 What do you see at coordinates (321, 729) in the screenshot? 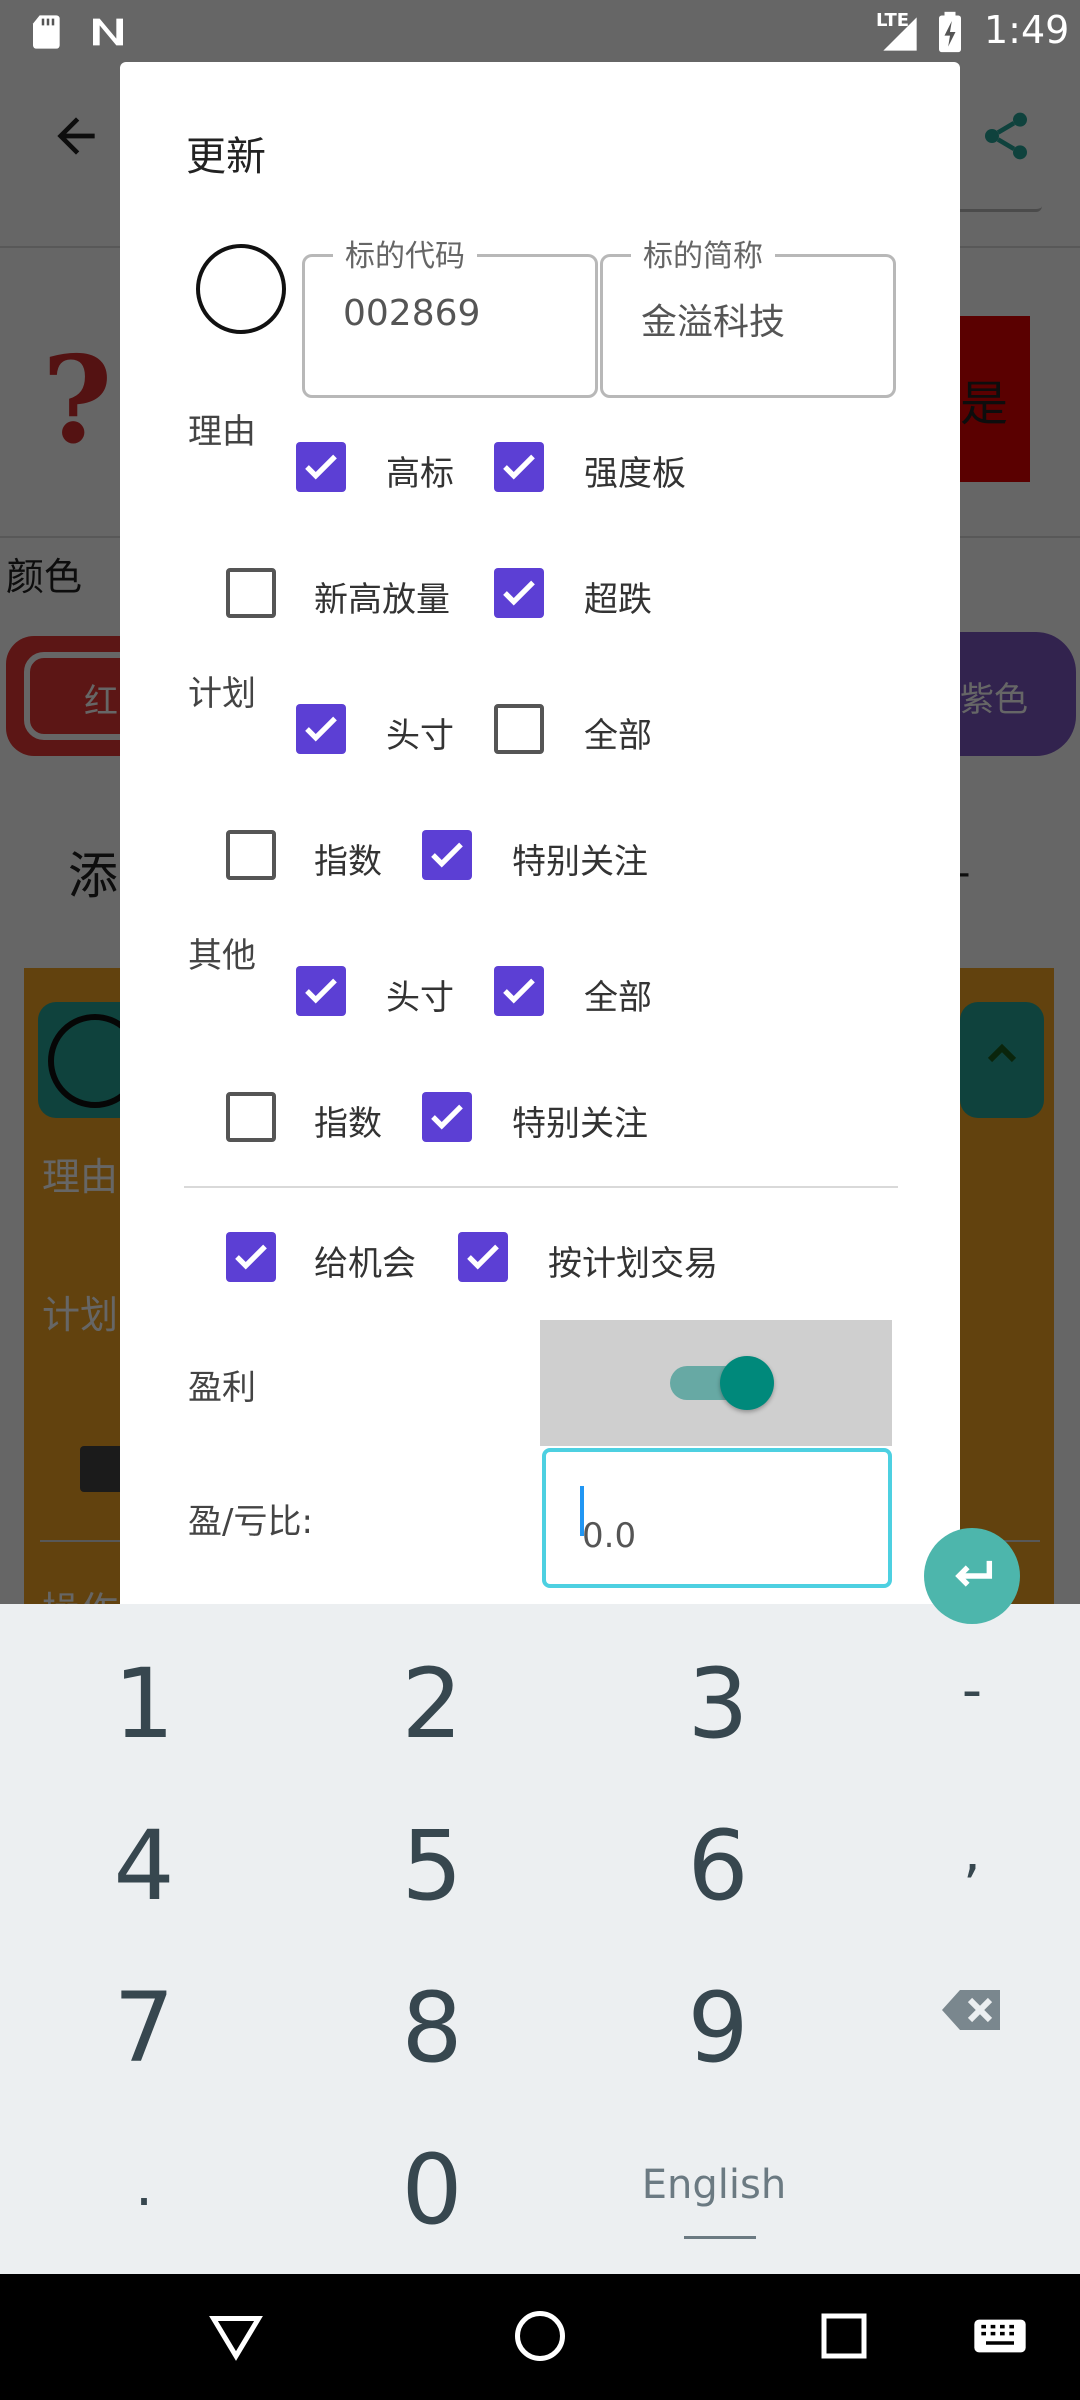
I see `checkbox-plan-position` at bounding box center [321, 729].